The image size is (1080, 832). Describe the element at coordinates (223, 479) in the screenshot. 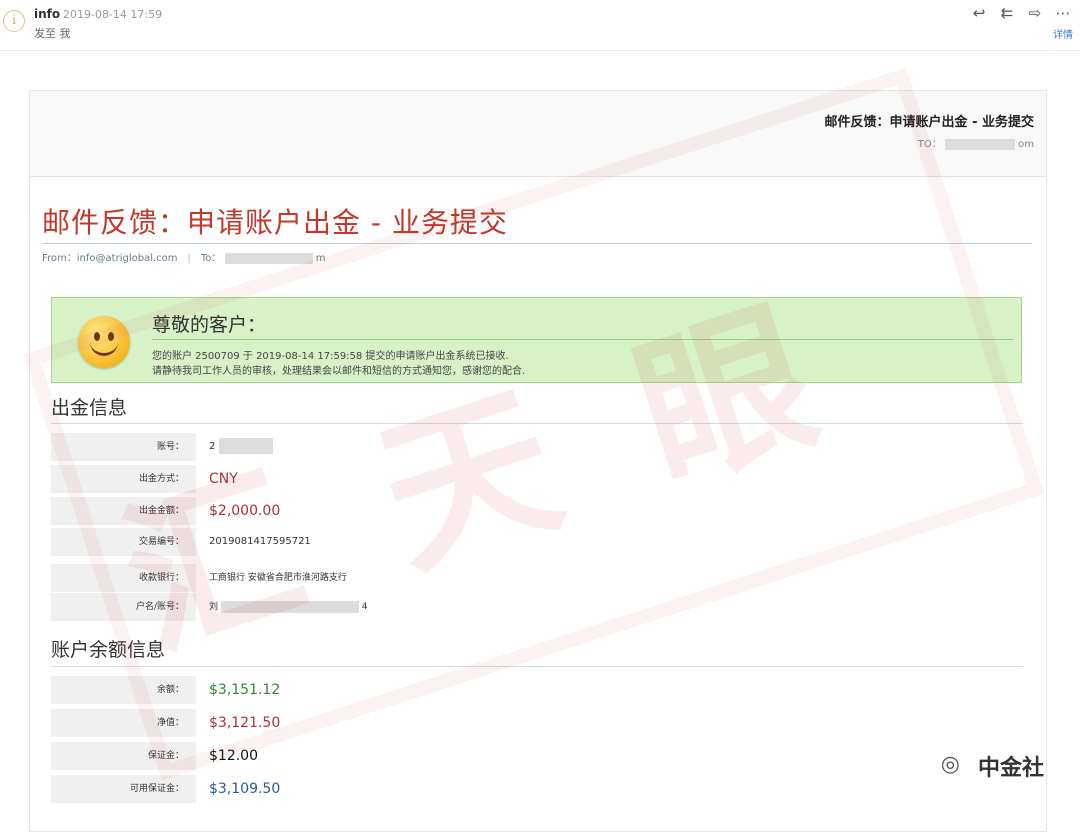

I see `withdraw-method: CNY` at that location.